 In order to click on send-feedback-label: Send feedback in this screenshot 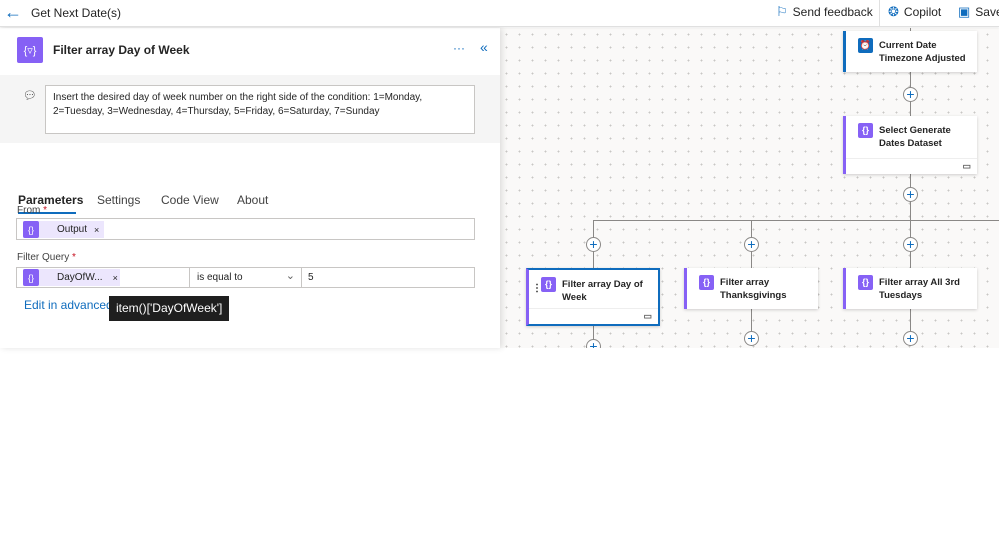, I will do `click(832, 12)`.